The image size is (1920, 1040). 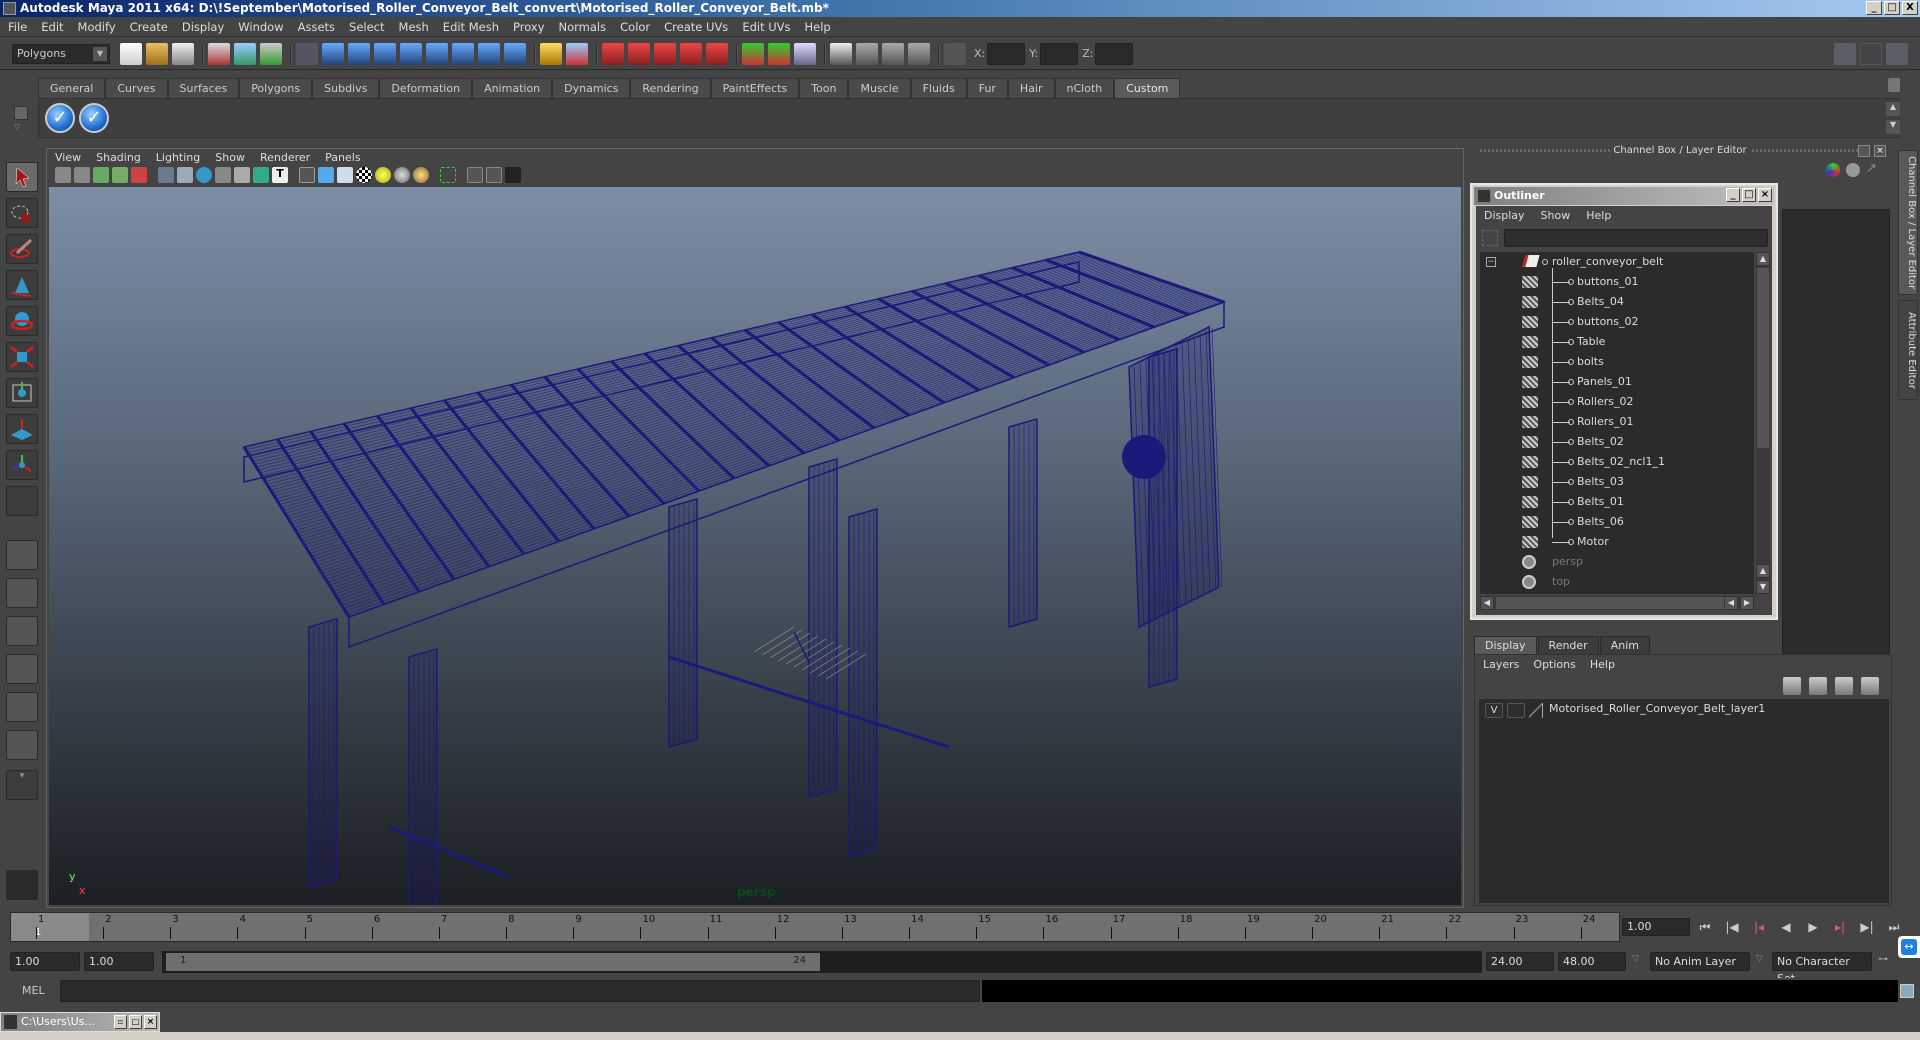 What do you see at coordinates (591, 88) in the screenshot?
I see `shelf-tab-dynamics: Dynamics` at bounding box center [591, 88].